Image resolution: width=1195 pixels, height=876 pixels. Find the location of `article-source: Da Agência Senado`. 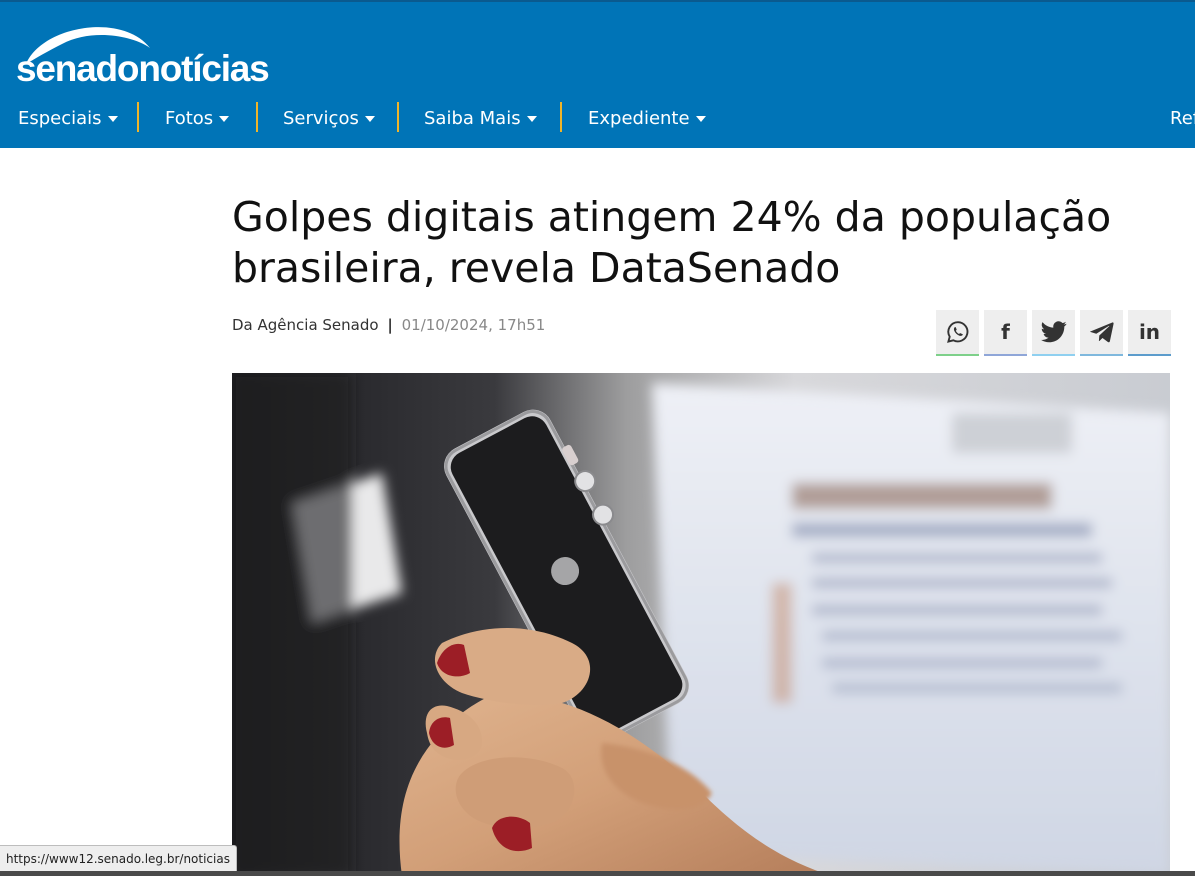

article-source: Da Agência Senado is located at coordinates (305, 325).